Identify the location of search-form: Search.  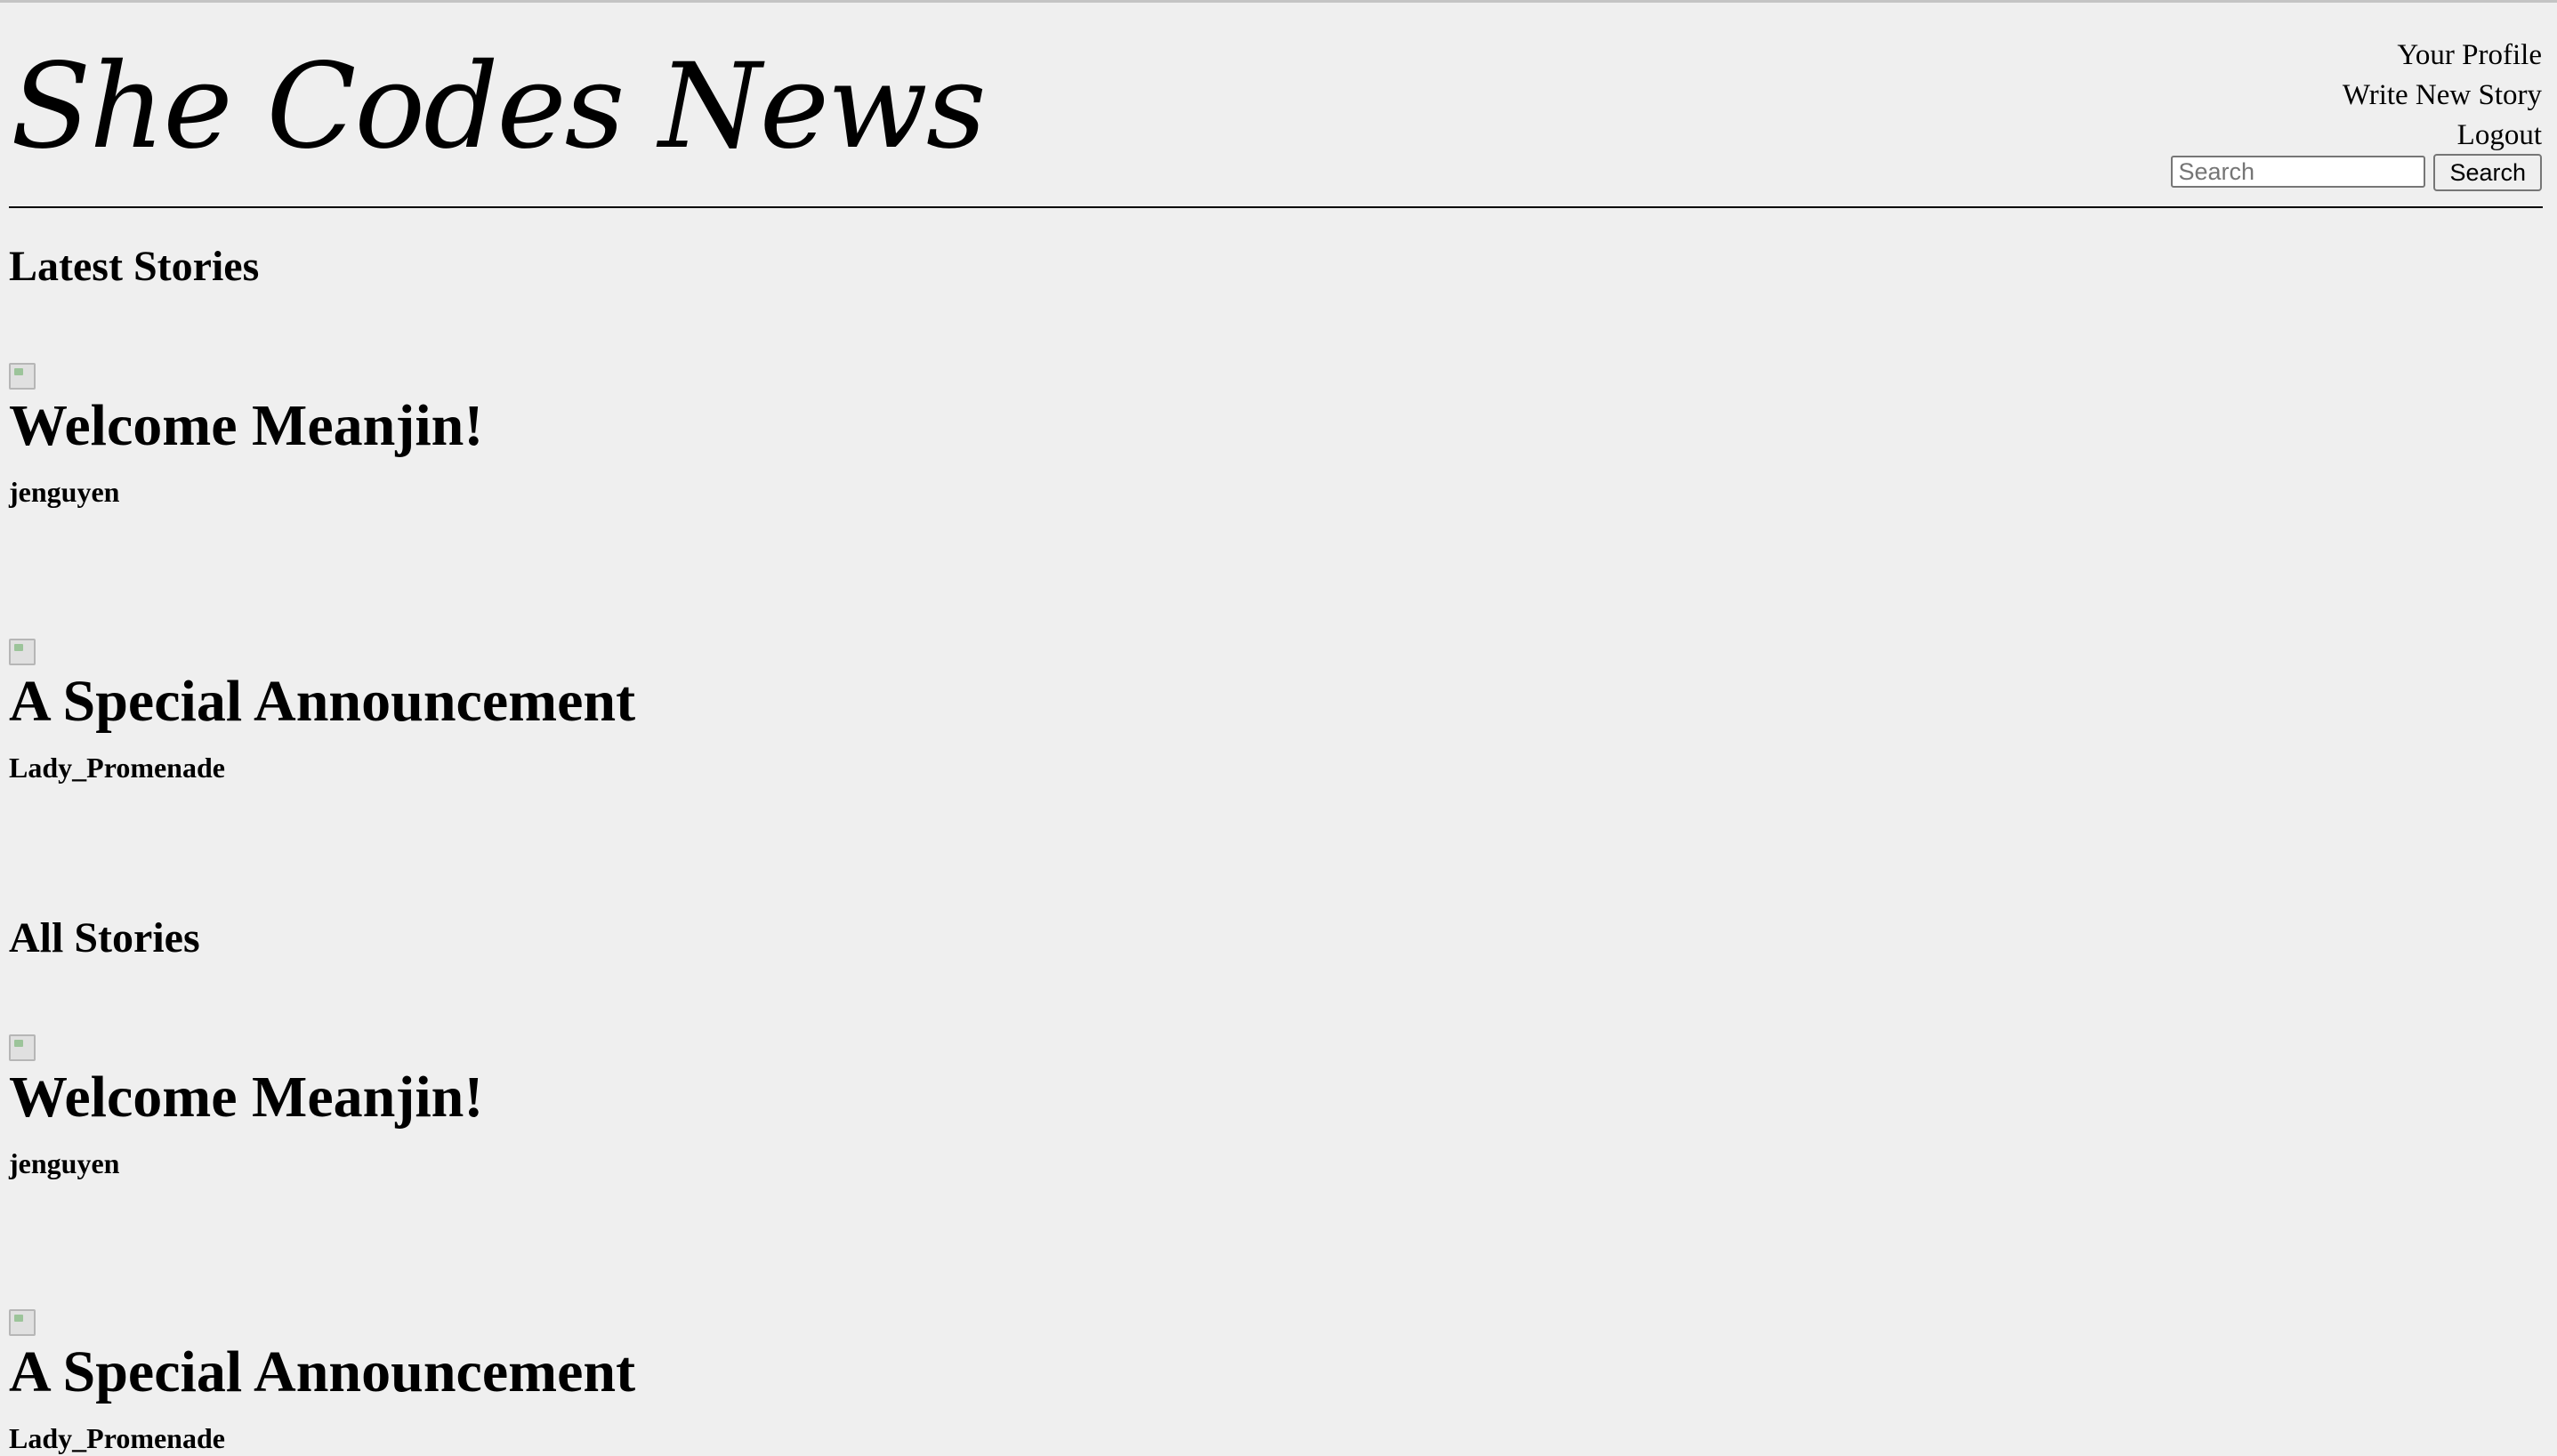
(2356, 172).